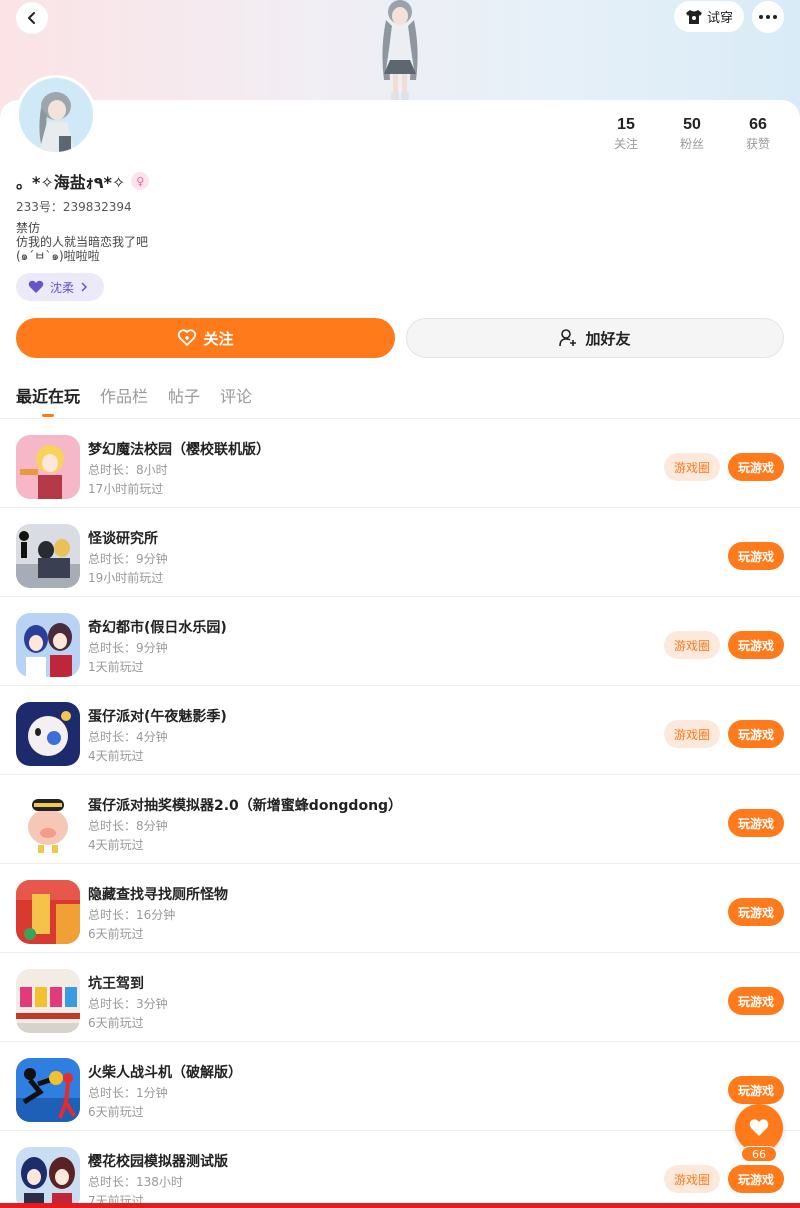 This screenshot has width=800, height=1208. Describe the element at coordinates (179, 450) in the screenshot. I see `game-name: 梦幻魔法校园（樱校联机版）` at that location.